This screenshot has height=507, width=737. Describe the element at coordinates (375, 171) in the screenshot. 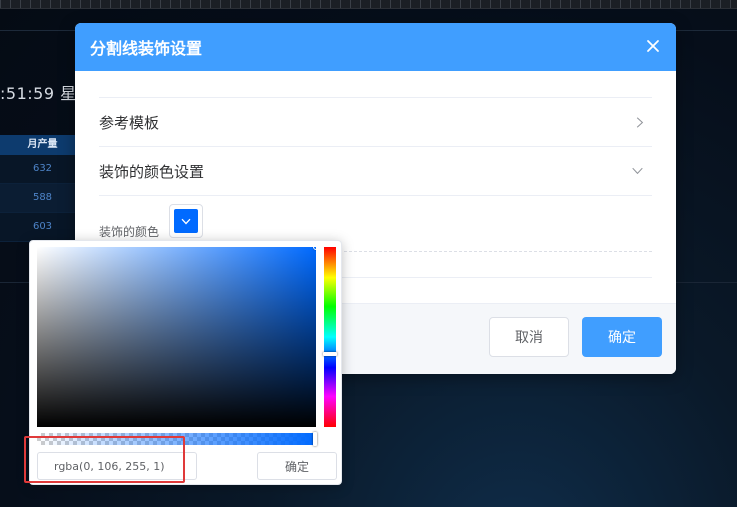

I see `section-decoration-color: 装饰的颜色设置` at that location.